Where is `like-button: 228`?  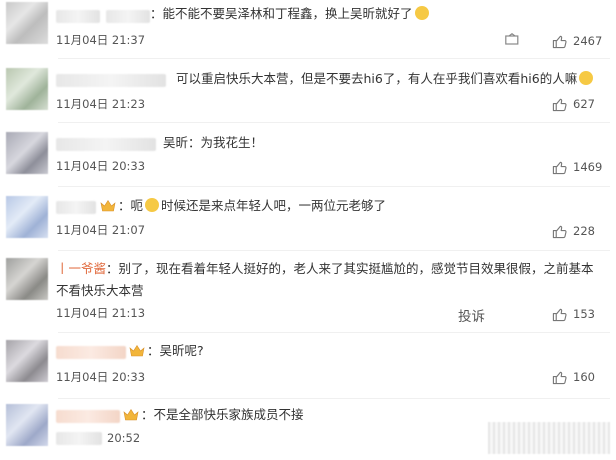 like-button: 228 is located at coordinates (573, 231).